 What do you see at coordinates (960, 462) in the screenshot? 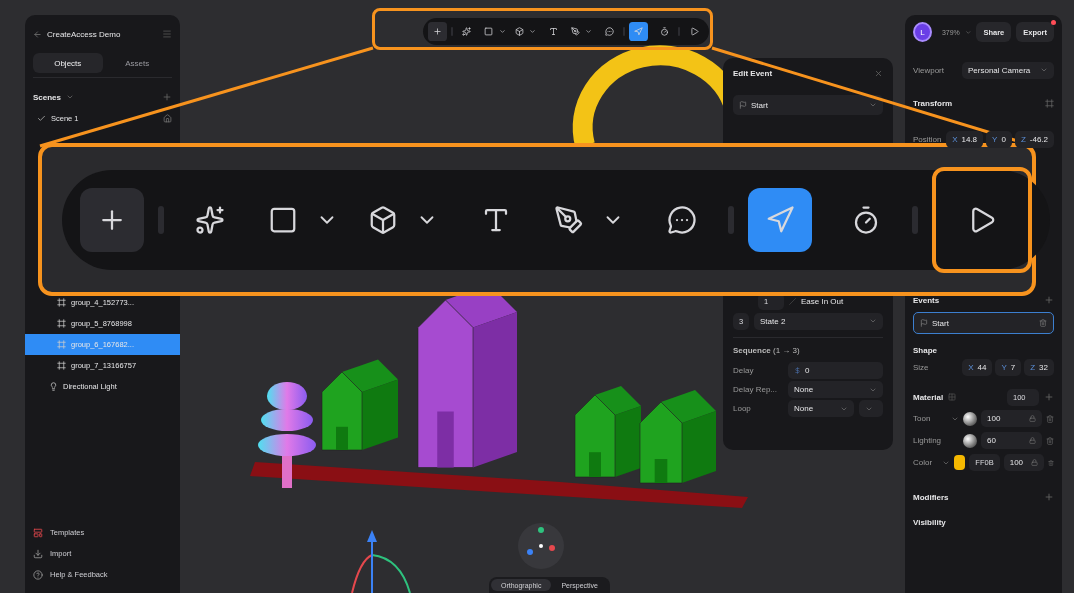
I see `color-swatch` at bounding box center [960, 462].